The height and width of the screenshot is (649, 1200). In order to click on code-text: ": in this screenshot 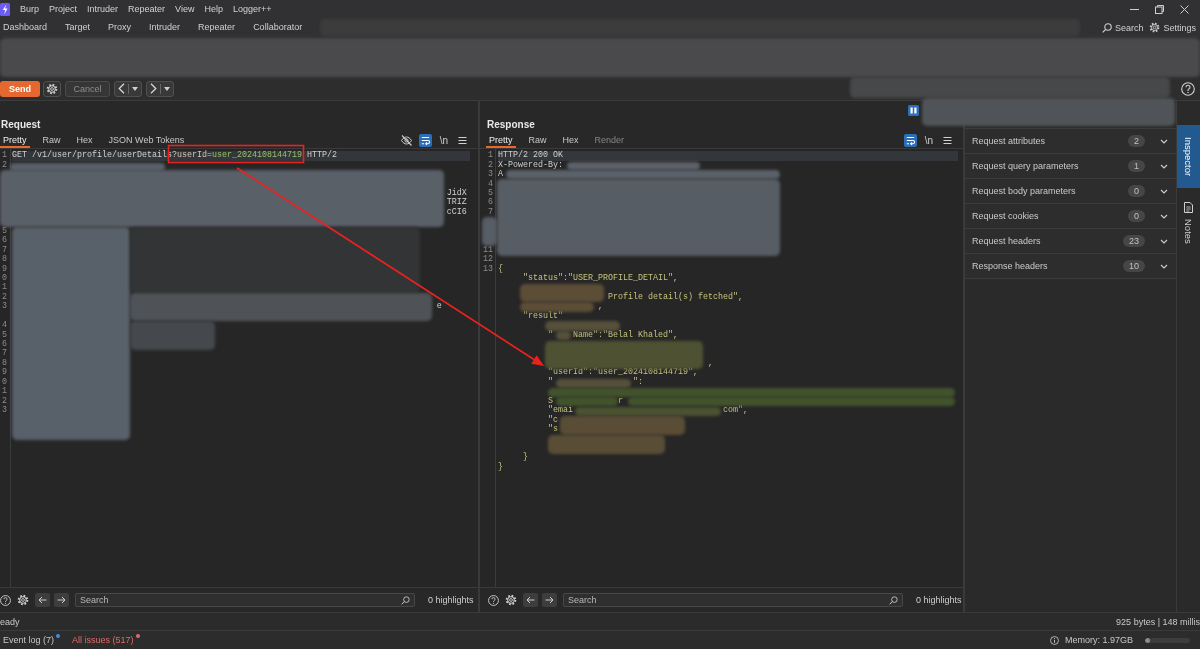, I will do `click(637, 381)`.